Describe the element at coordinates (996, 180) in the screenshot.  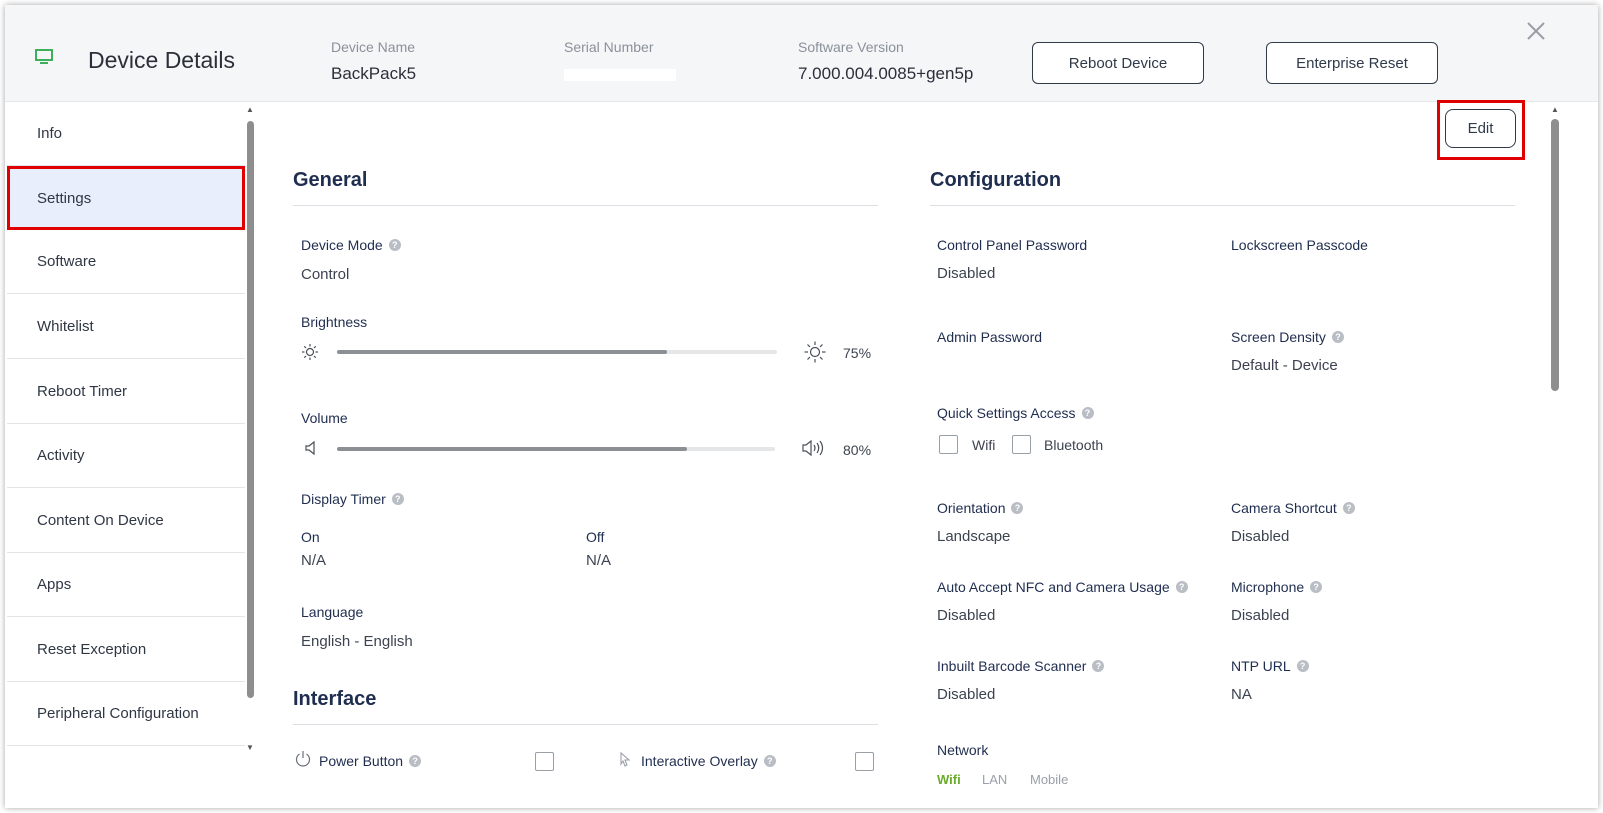
I see `configuration-section-title: Configuration` at that location.